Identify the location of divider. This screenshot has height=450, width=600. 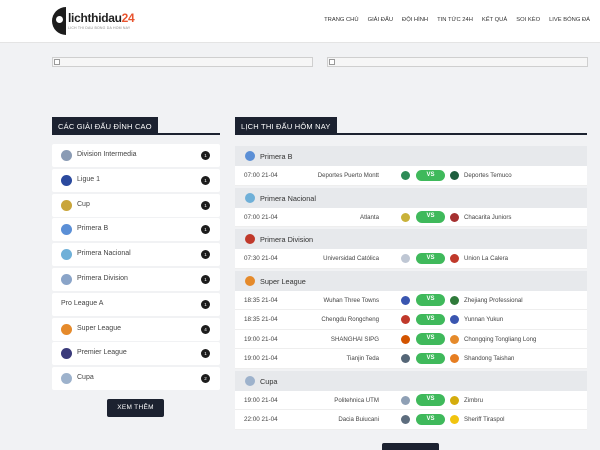
(136, 134).